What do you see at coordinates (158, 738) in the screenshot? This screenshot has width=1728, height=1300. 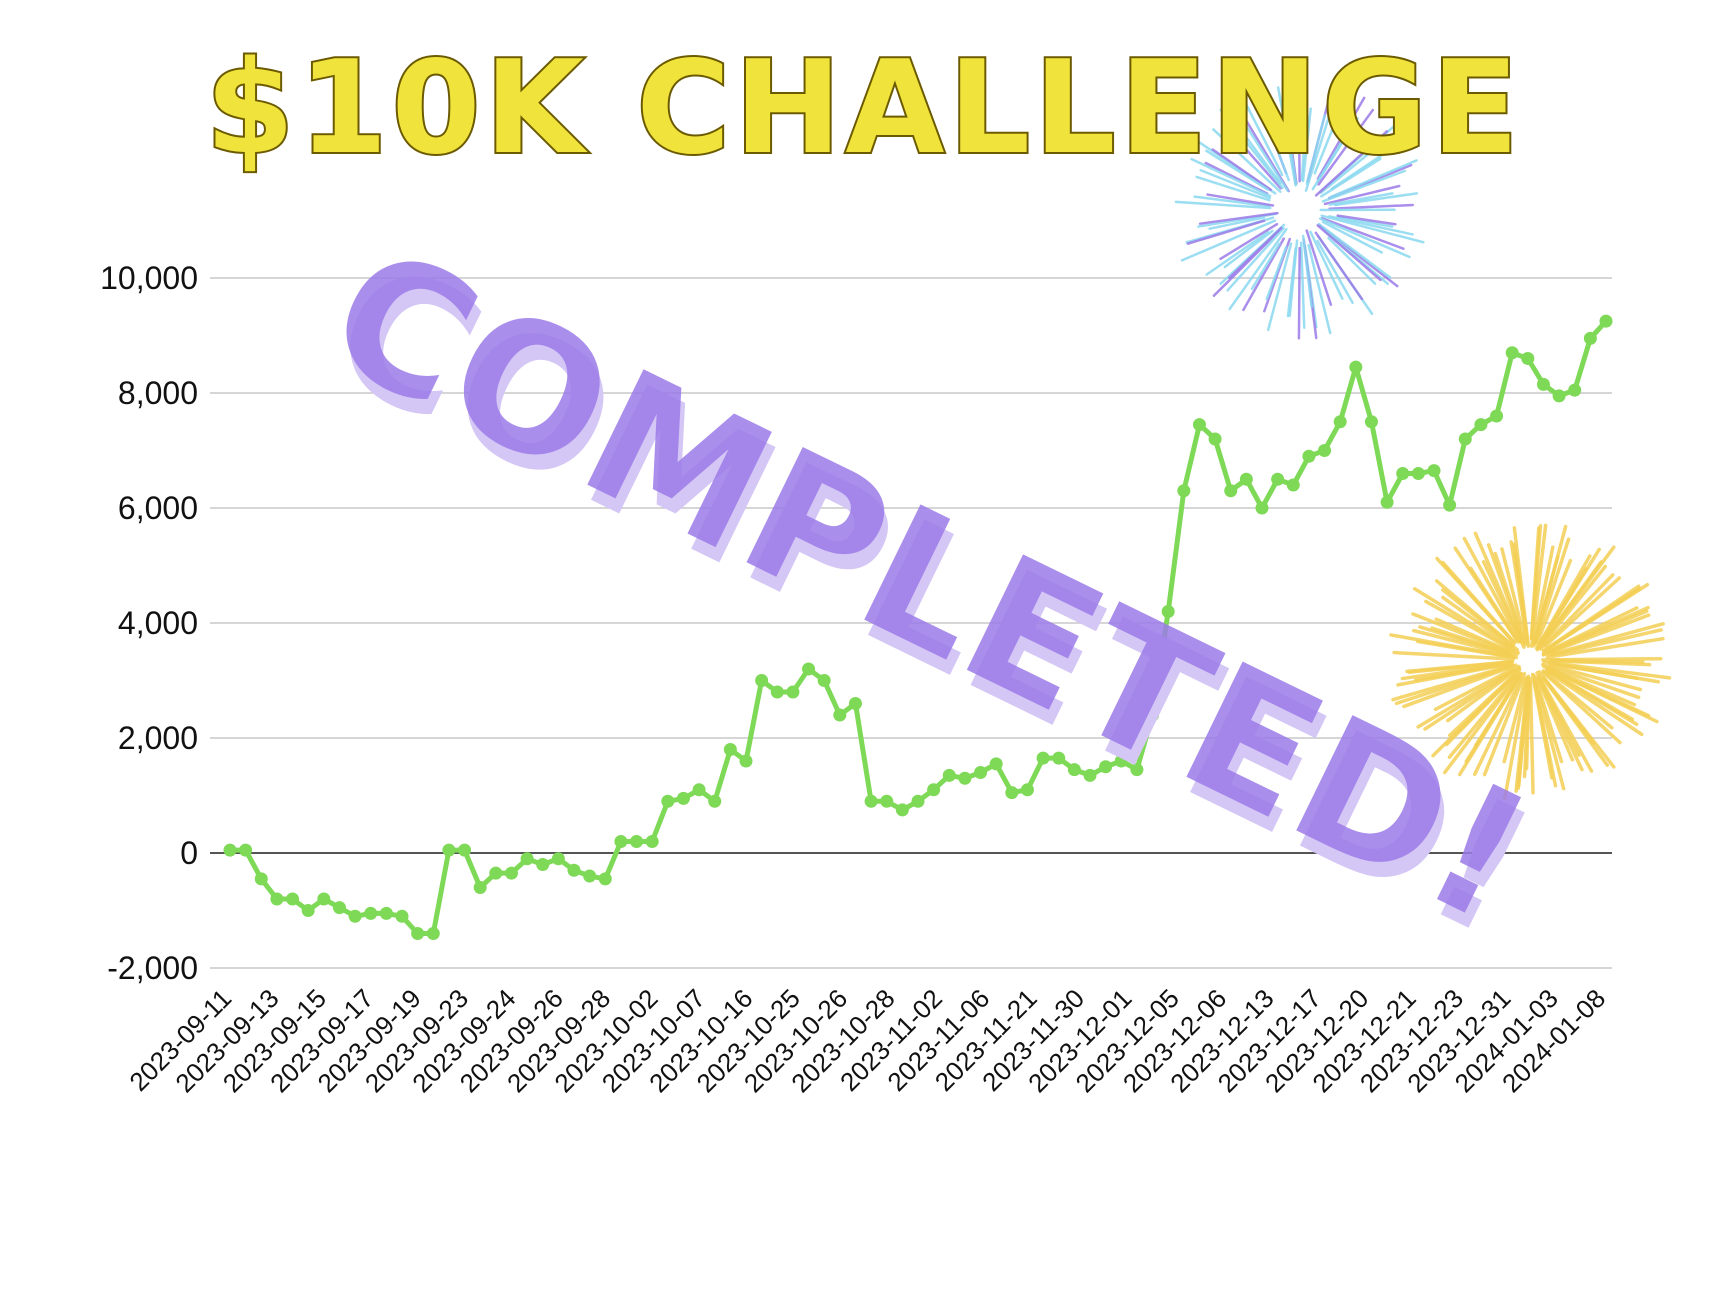 I see `y-tick-label: 2,000` at bounding box center [158, 738].